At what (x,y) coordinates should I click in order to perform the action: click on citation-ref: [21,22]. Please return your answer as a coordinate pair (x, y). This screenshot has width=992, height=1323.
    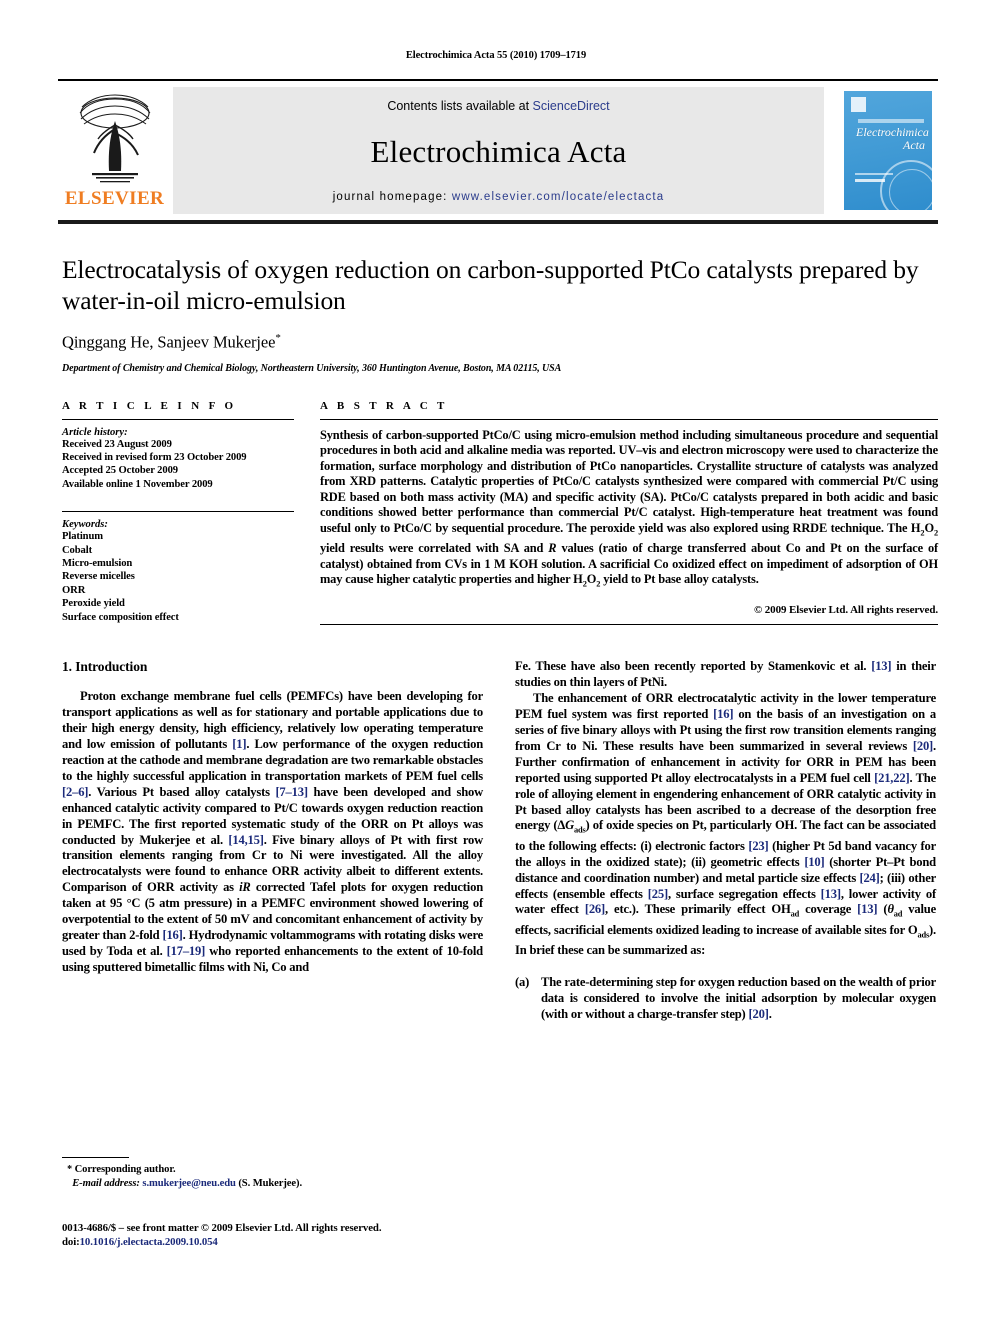
    Looking at the image, I should click on (892, 778).